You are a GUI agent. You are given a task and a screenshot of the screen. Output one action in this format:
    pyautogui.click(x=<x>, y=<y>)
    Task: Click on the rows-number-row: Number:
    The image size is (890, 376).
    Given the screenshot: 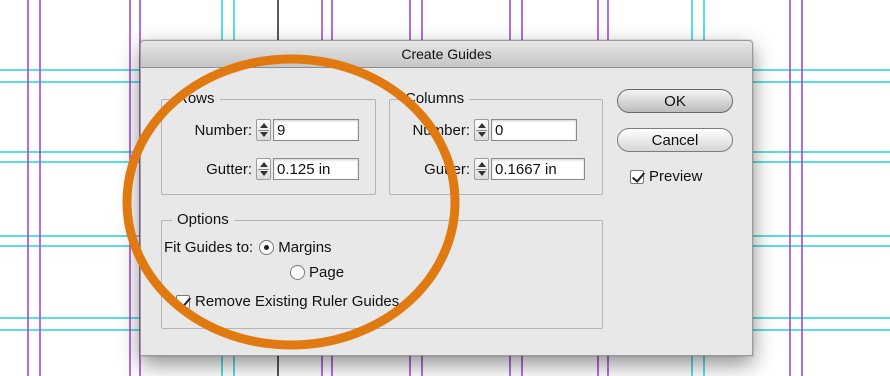 What is the action you would take?
    pyautogui.click(x=267, y=130)
    